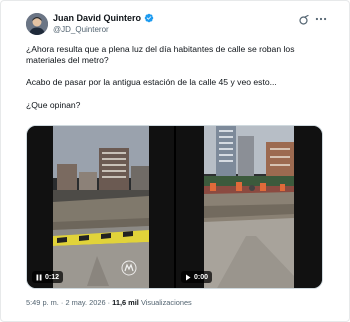  Describe the element at coordinates (166, 302) in the screenshot. I see `views-label: Visualizaciones` at that location.